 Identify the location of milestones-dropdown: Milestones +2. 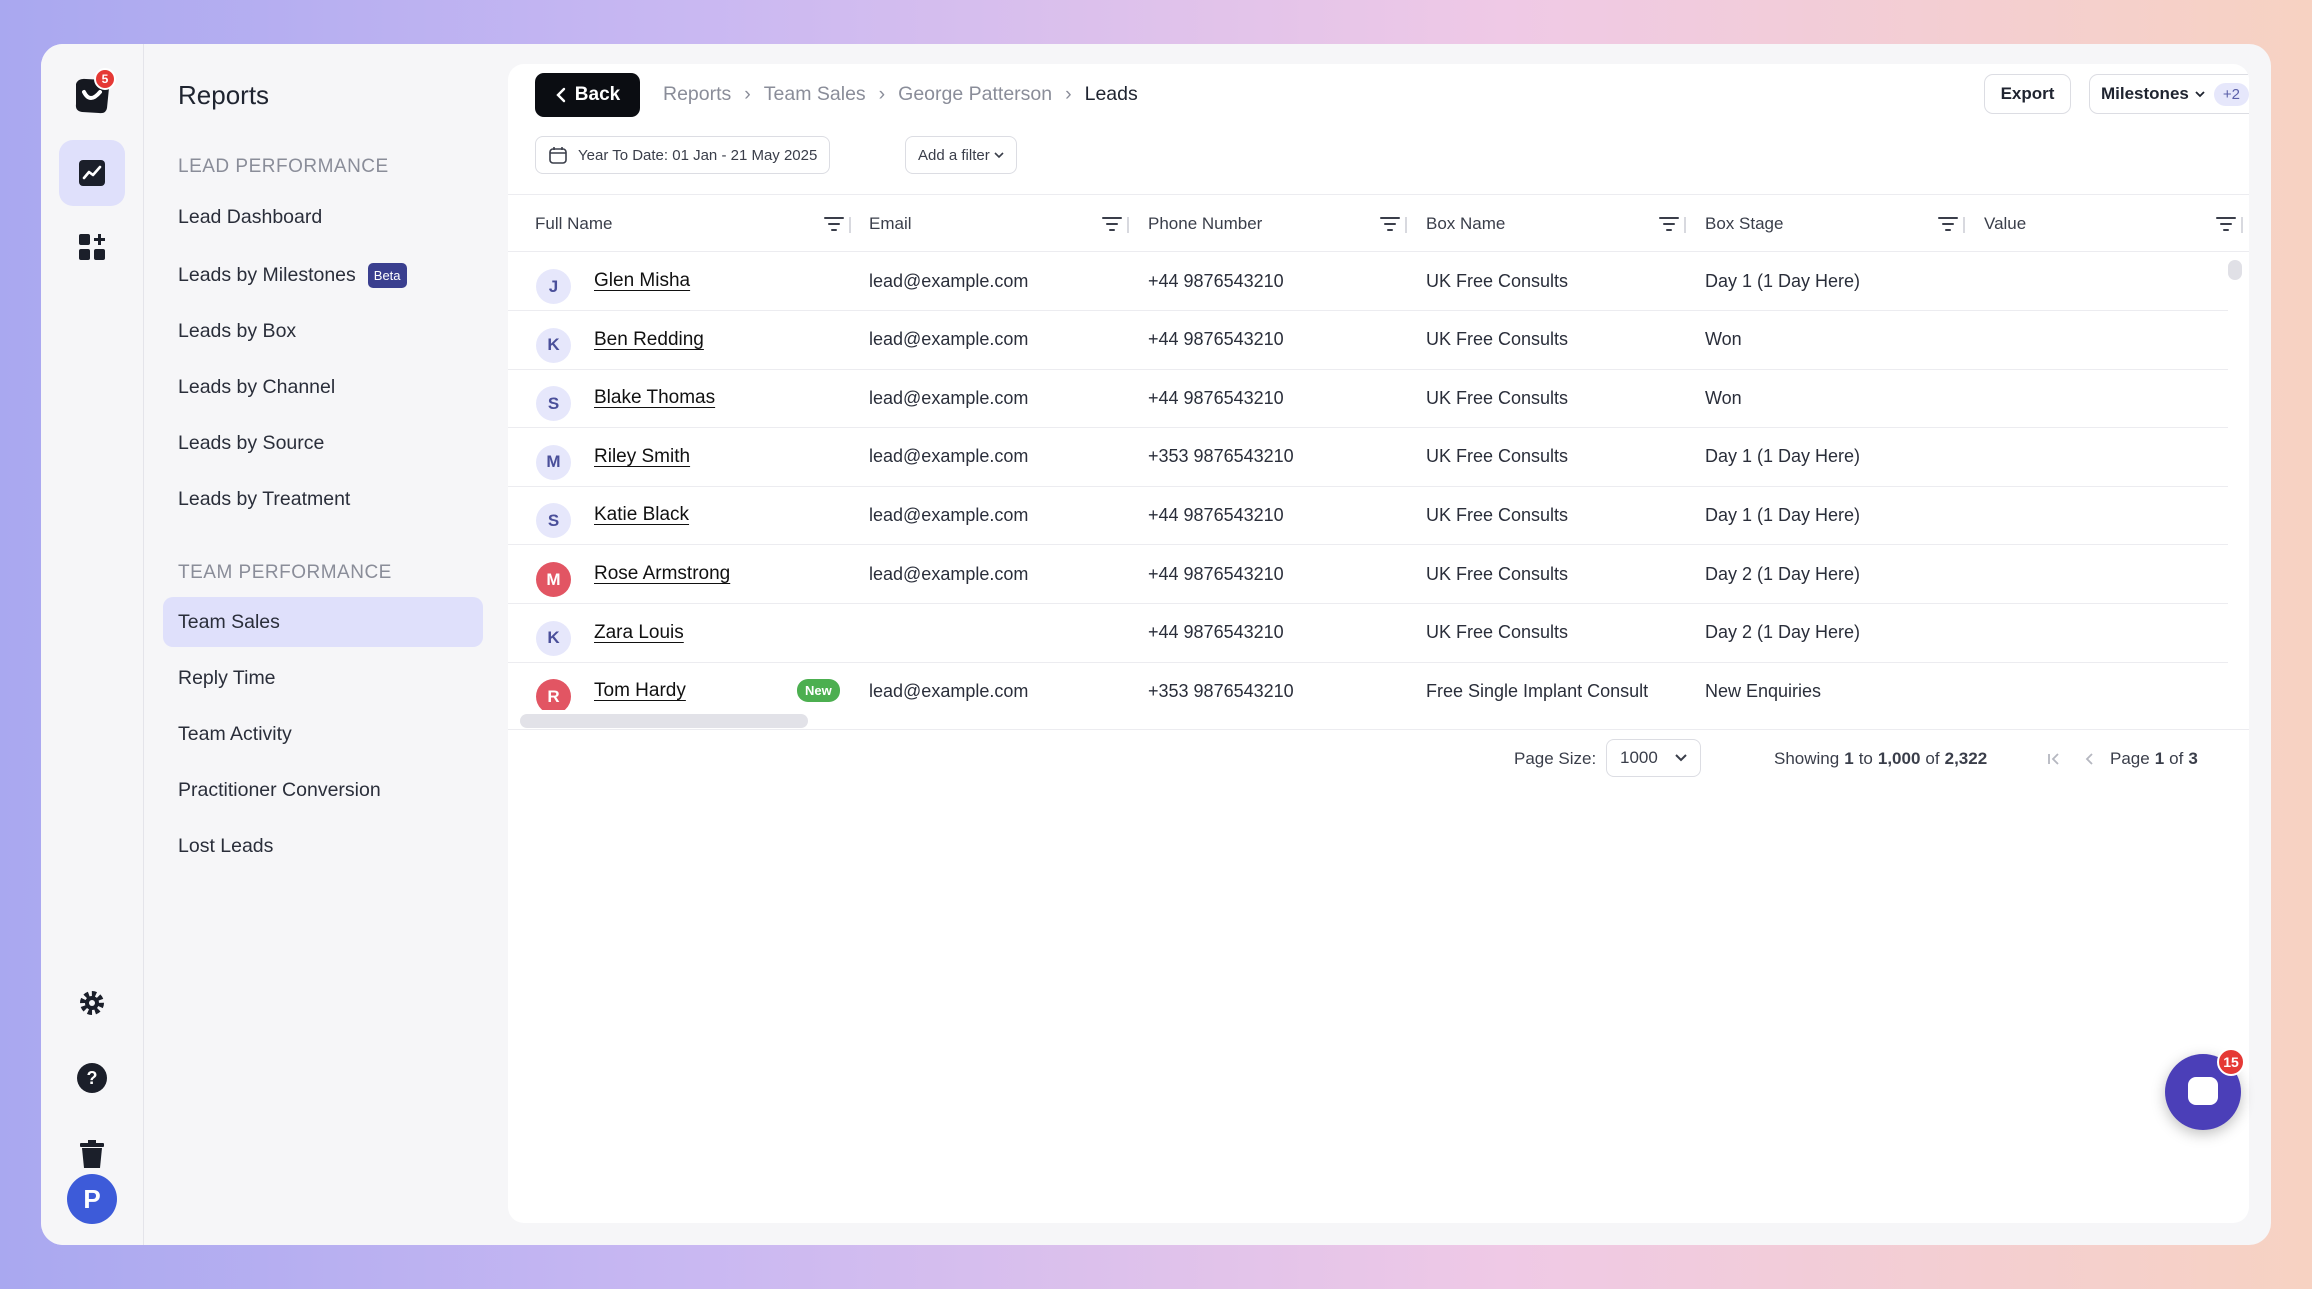
(2169, 94).